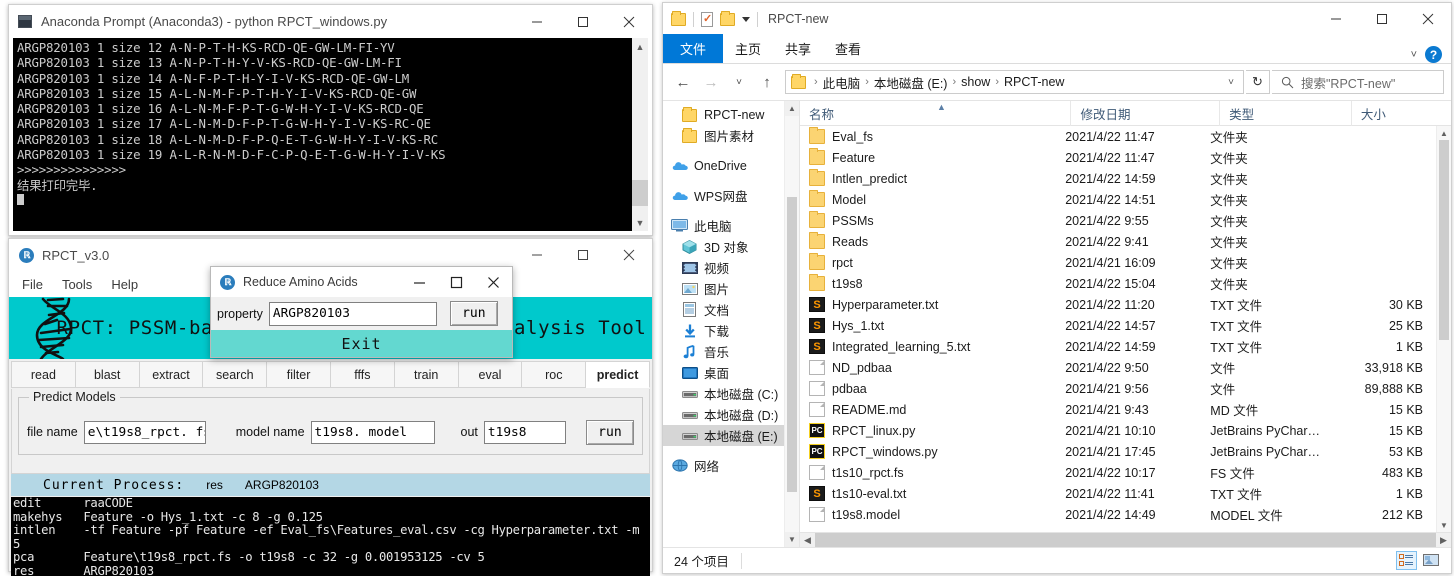  Describe the element at coordinates (1118, 514) in the screenshot. I see `table-row: t19s8.model 2021/4/22 14:49 MODEL 文件 212 KB` at that location.